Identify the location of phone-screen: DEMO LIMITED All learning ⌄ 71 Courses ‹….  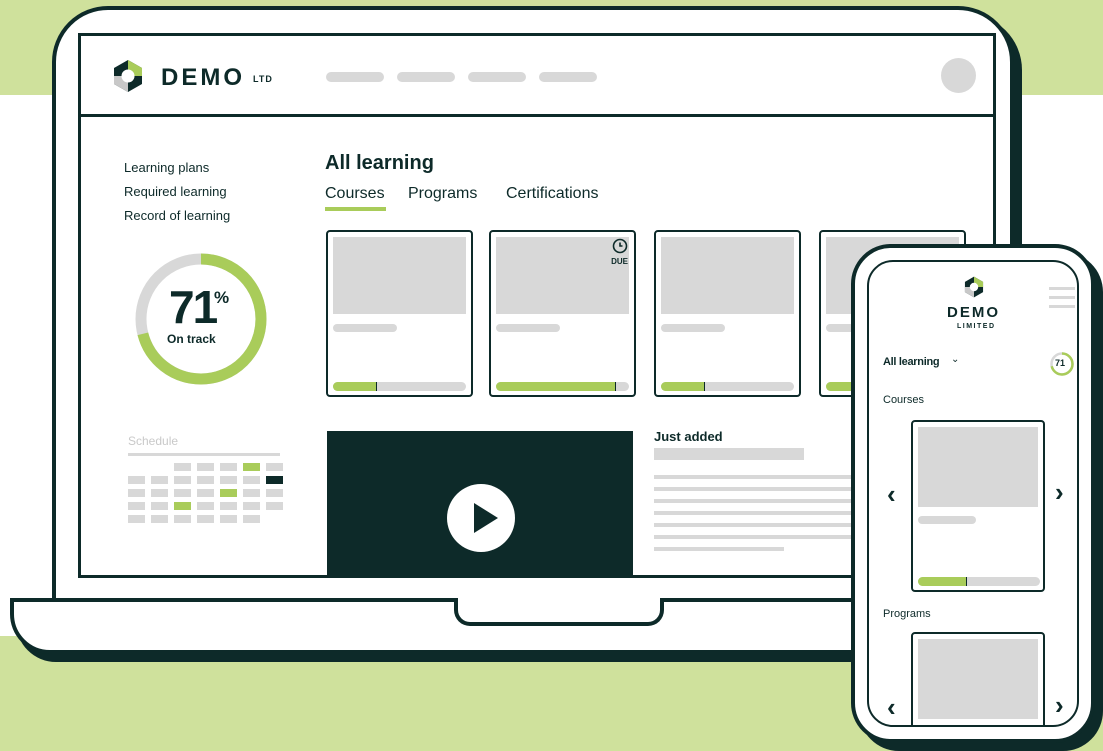
(973, 493).